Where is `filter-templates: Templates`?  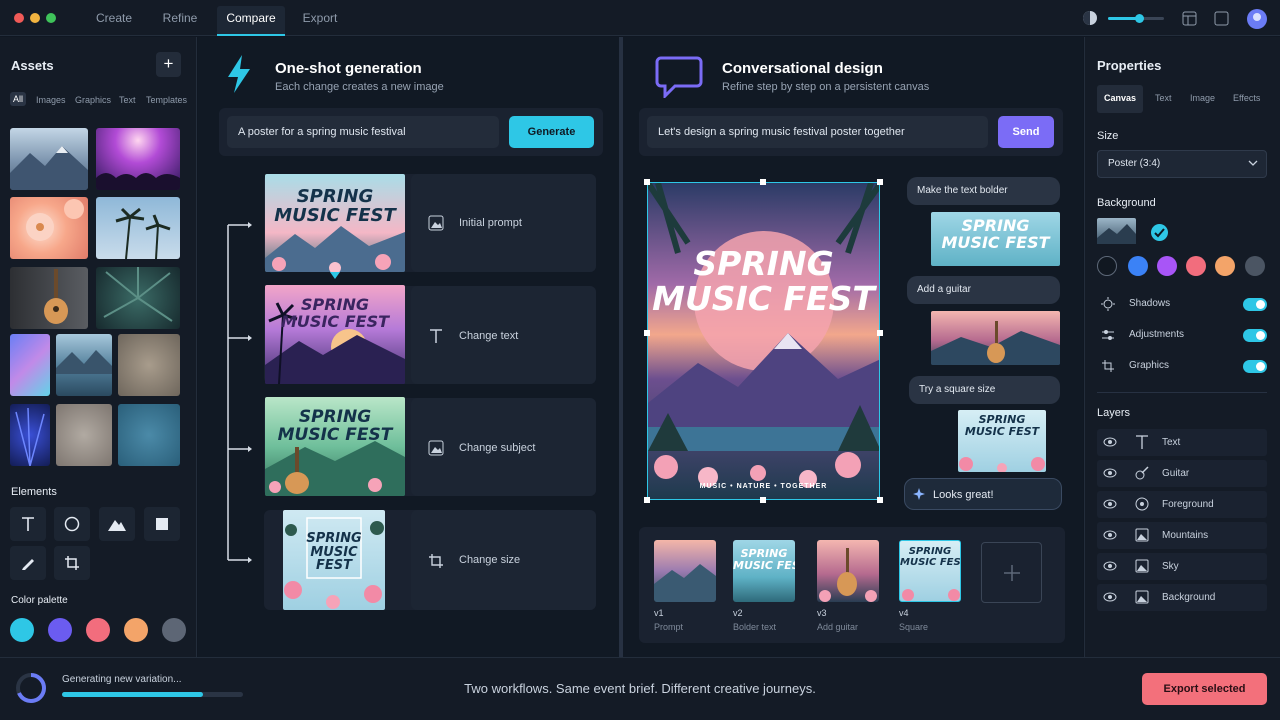
filter-templates: Templates is located at coordinates (166, 100).